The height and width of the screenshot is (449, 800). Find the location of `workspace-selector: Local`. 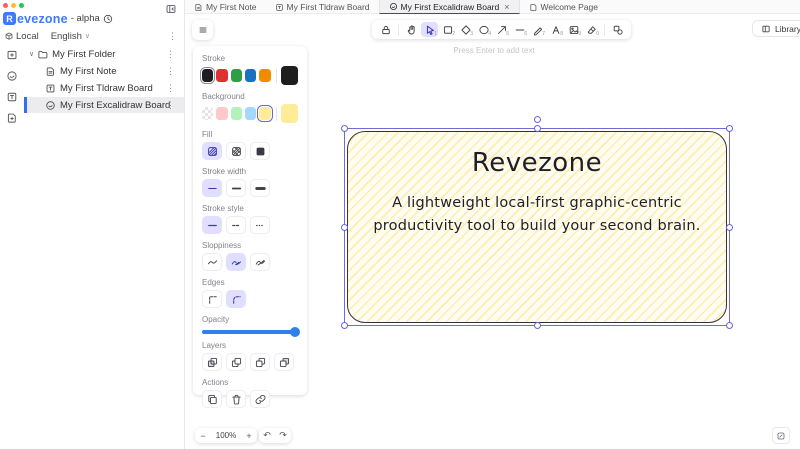

workspace-selector: Local is located at coordinates (21, 36).